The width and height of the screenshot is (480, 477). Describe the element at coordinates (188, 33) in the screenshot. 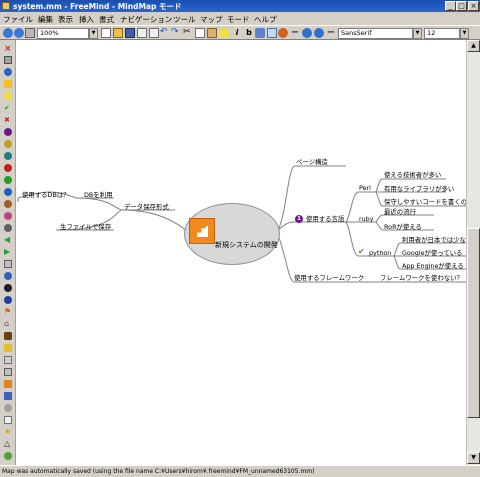

I see `cut-icon: ✂` at that location.